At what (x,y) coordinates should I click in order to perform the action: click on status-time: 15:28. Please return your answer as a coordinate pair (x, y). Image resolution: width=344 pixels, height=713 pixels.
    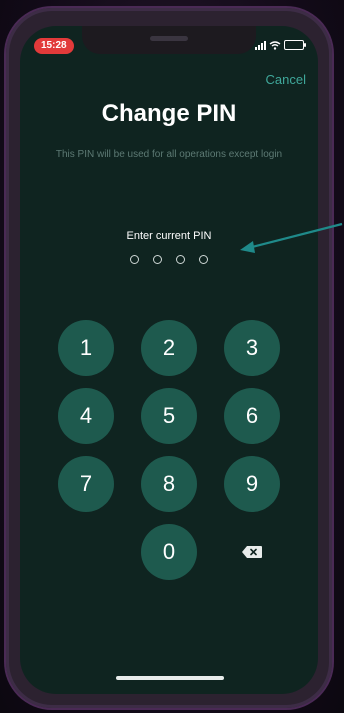
    Looking at the image, I should click on (54, 46).